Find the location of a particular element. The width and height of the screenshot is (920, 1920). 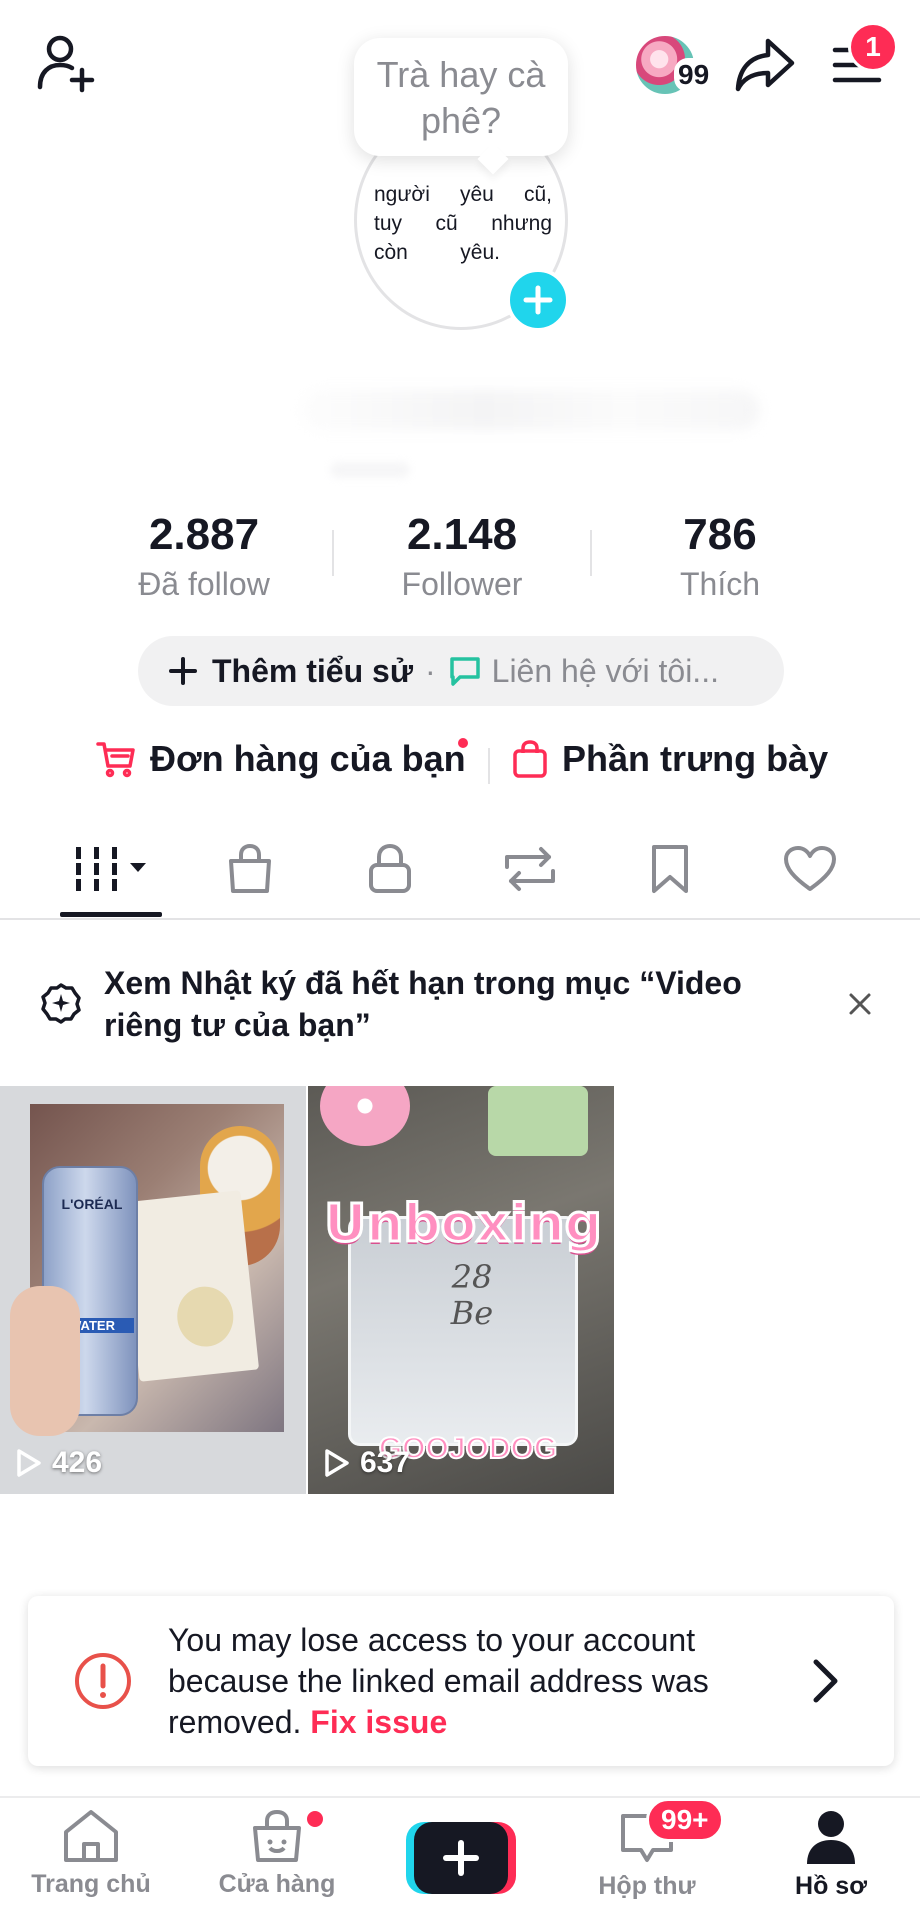

followers-label: Follower is located at coordinates (462, 584).